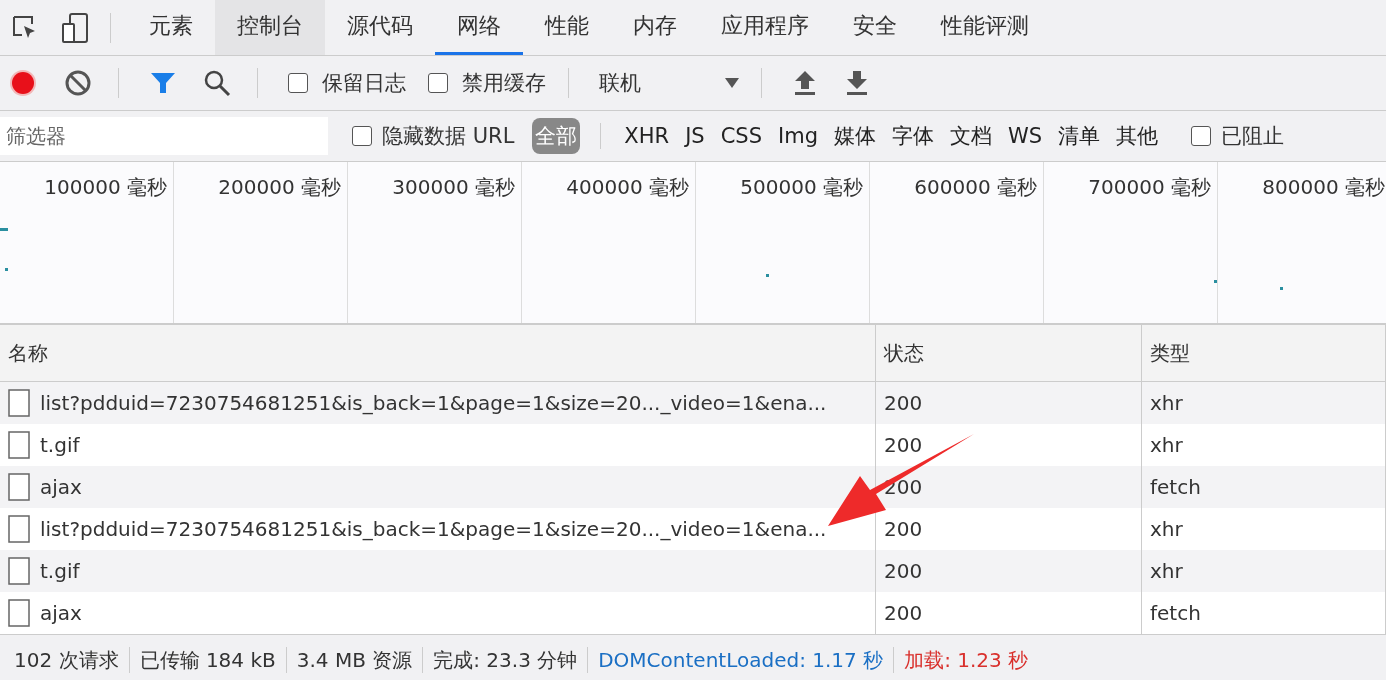 The image size is (1386, 680). Describe the element at coordinates (479, 27) in the screenshot. I see `panel-tab: 网络` at that location.